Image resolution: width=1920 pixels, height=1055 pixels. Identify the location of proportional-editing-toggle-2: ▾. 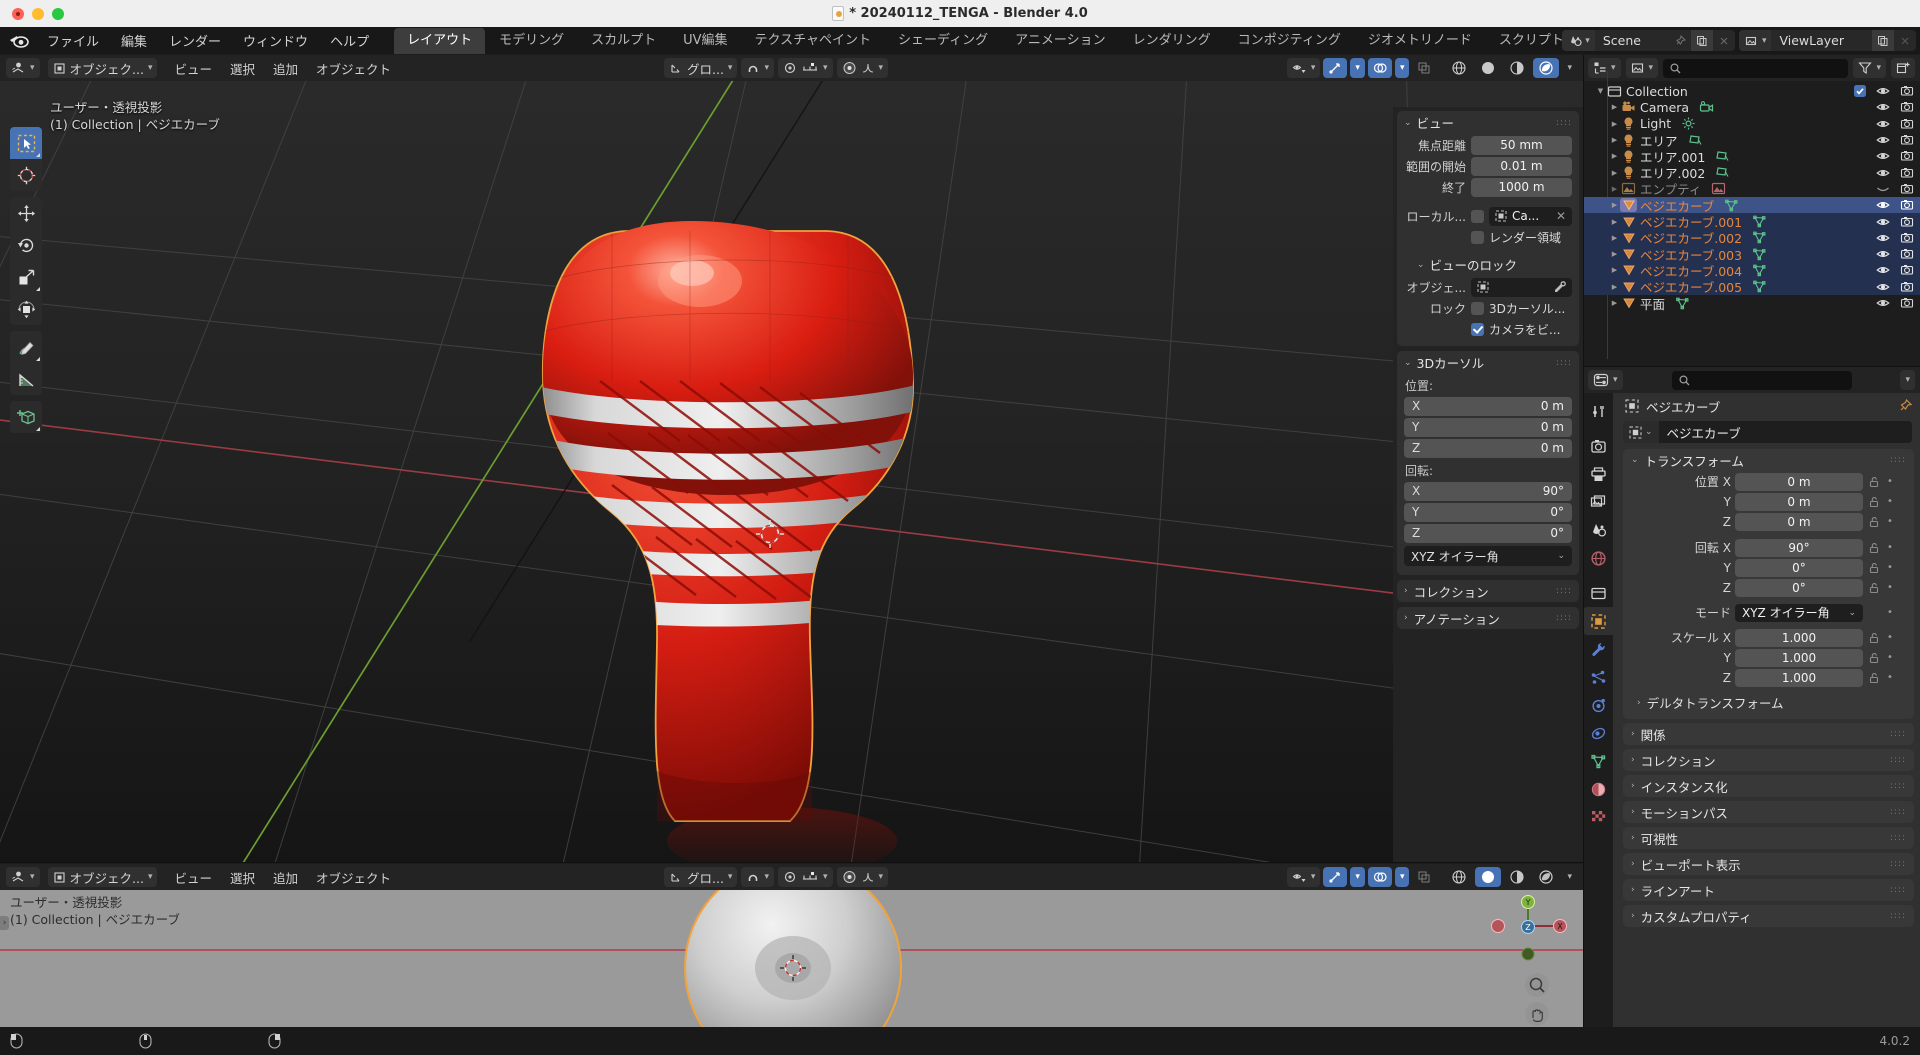
(805, 877).